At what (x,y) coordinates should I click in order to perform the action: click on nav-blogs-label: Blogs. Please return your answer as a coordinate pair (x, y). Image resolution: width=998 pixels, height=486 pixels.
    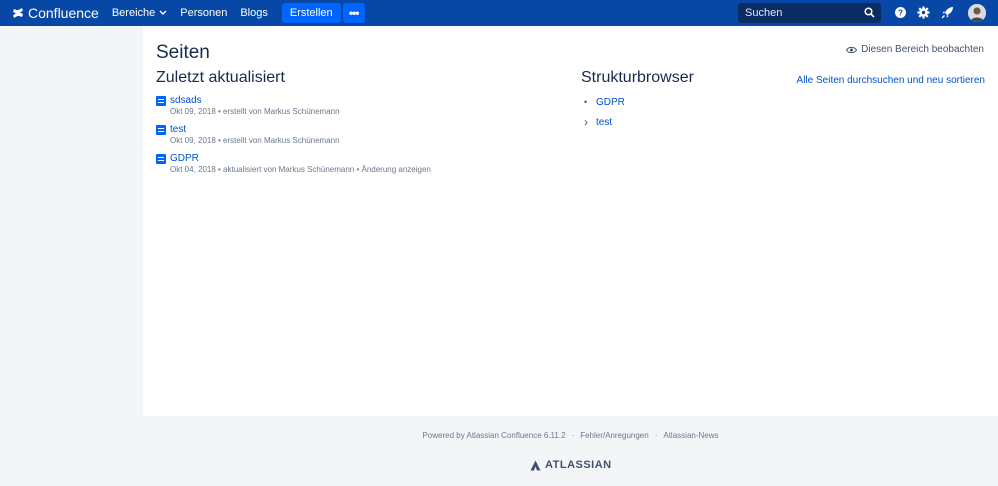
    Looking at the image, I should click on (254, 13).